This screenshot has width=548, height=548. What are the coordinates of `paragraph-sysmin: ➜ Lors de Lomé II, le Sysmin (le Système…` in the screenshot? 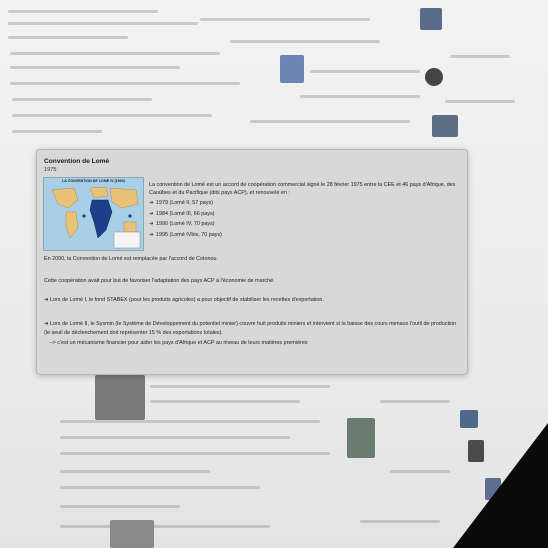 It's located at (250, 328).